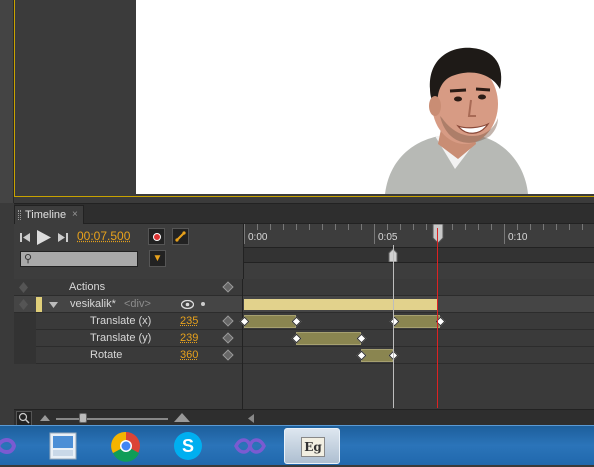  Describe the element at coordinates (251, 418) in the screenshot. I see `scroll-left-icon` at that location.